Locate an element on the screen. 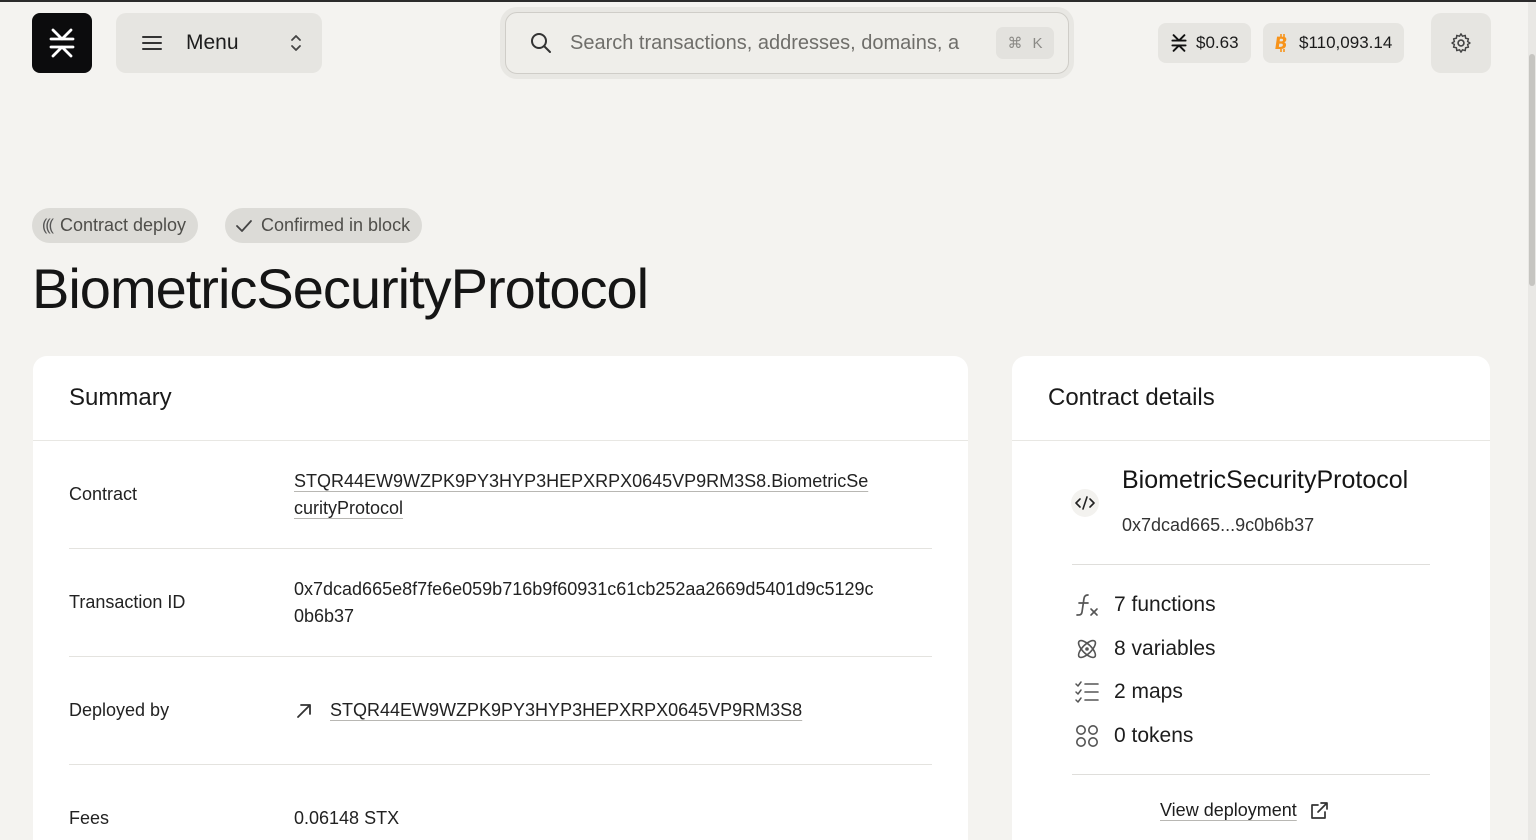 This screenshot has width=1536, height=840. variables-stat: 8 variables is located at coordinates (1144, 649).